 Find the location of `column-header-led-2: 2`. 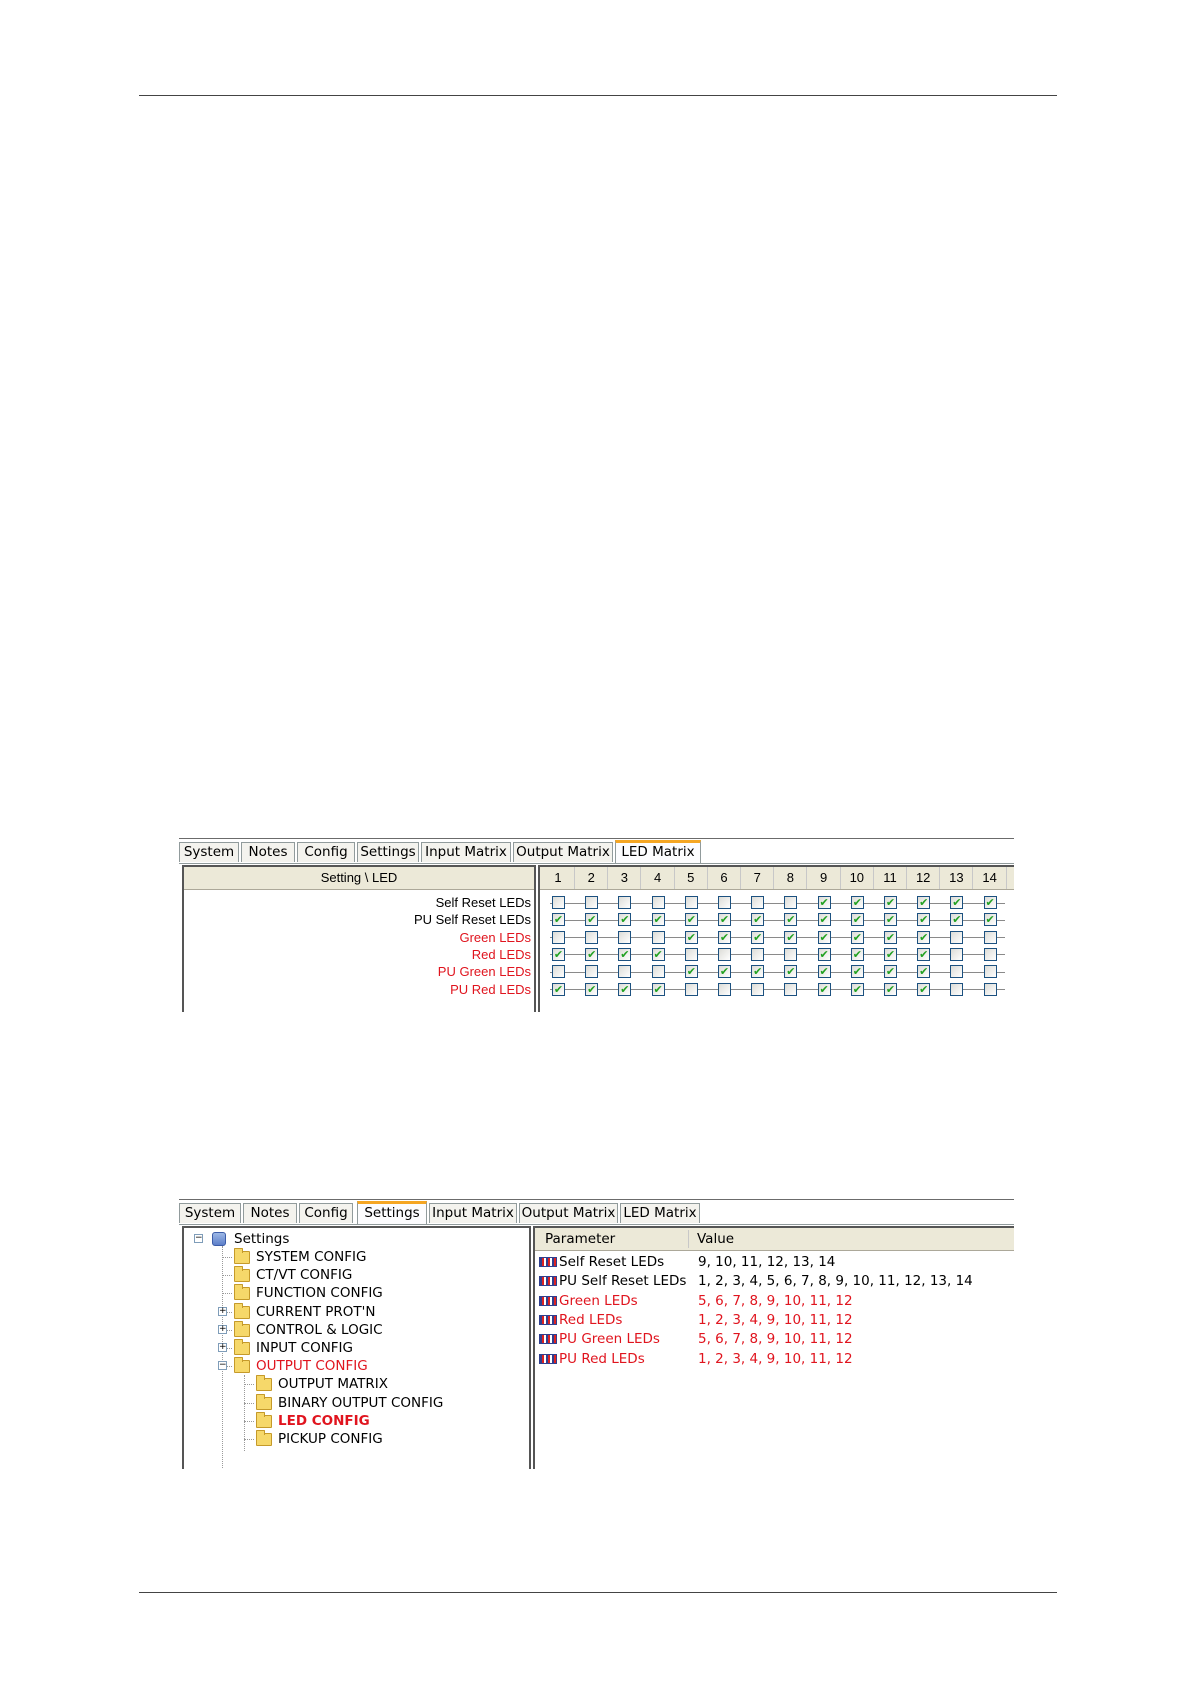

column-header-led-2: 2 is located at coordinates (592, 878).